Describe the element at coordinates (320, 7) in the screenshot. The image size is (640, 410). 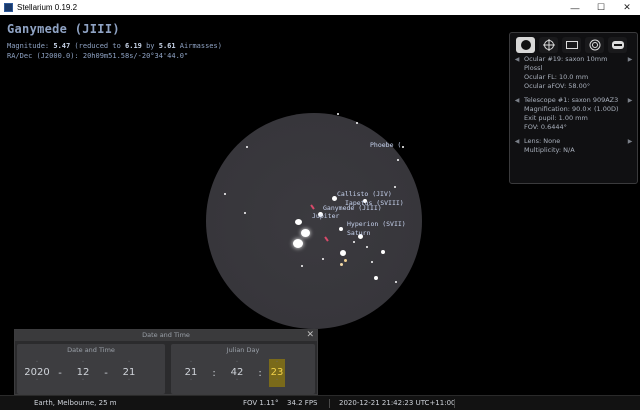
I see `window-title-bar: Stellarium 0.19.2 — ☐ ✕` at that location.